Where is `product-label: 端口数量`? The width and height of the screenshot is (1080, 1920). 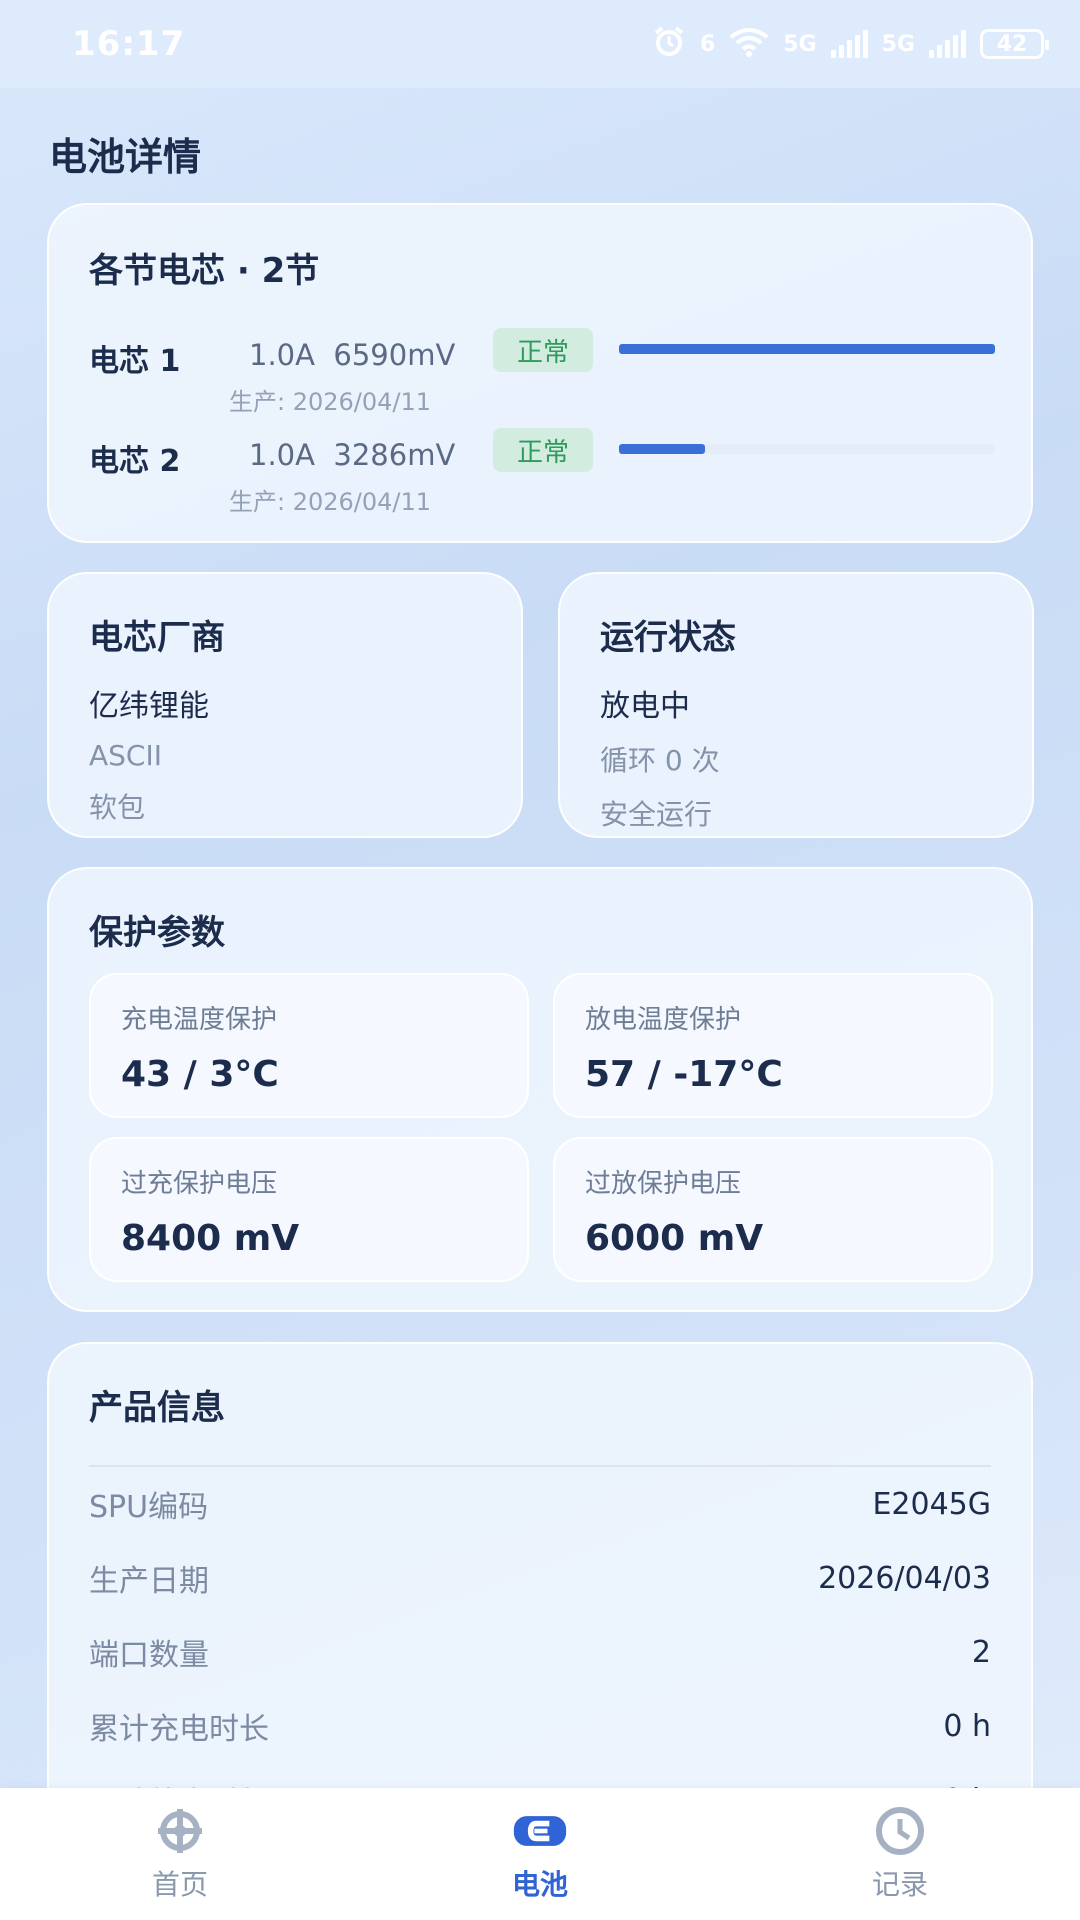 product-label: 端口数量 is located at coordinates (149, 1655).